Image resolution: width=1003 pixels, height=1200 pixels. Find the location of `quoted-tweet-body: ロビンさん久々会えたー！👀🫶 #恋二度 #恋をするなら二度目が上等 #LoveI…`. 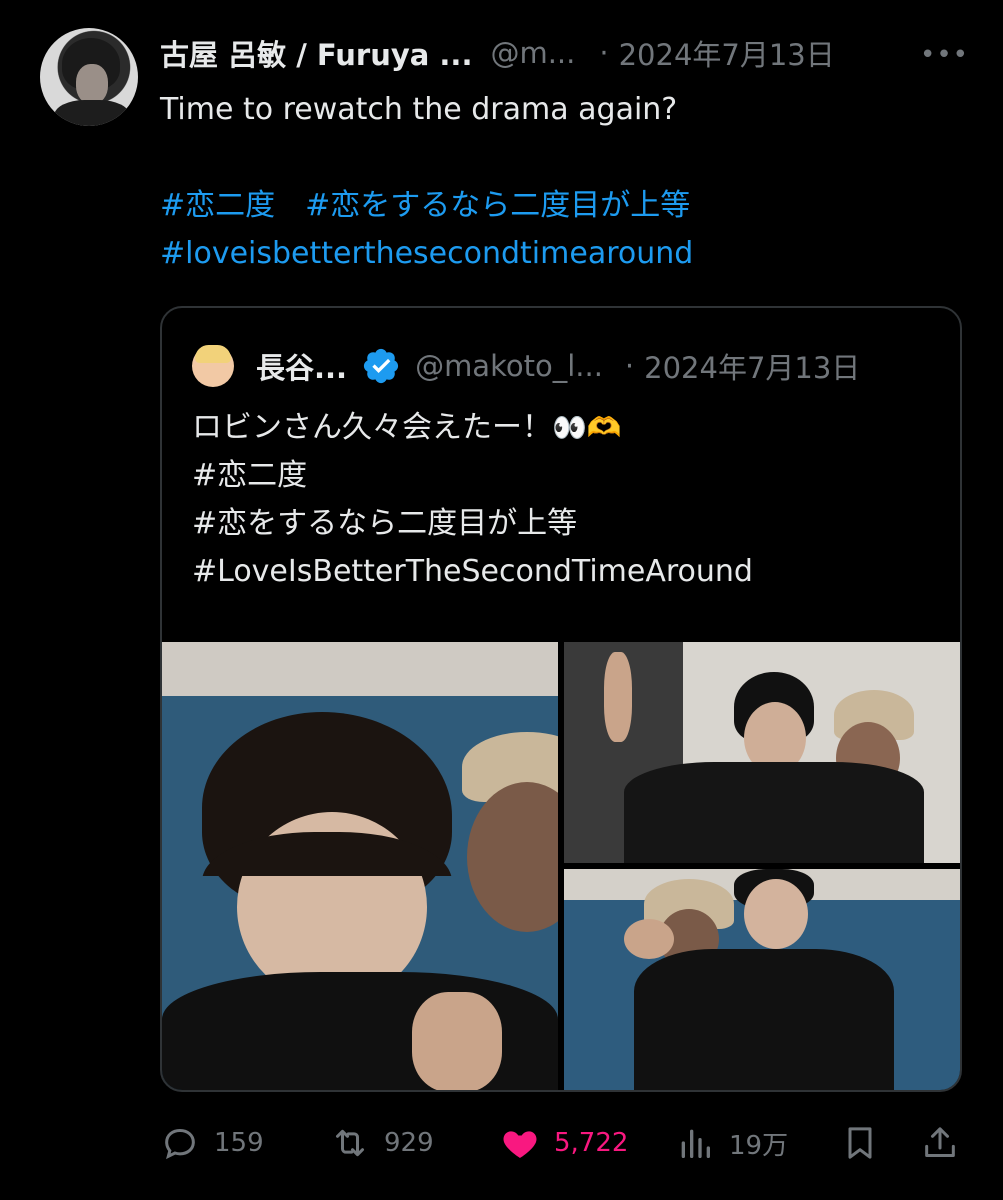

quoted-tweet-body: ロビンさん久々会えたー！👀🫶 #恋二度 #恋をするなら二度目が上等 #LoveI… is located at coordinates (572, 500).